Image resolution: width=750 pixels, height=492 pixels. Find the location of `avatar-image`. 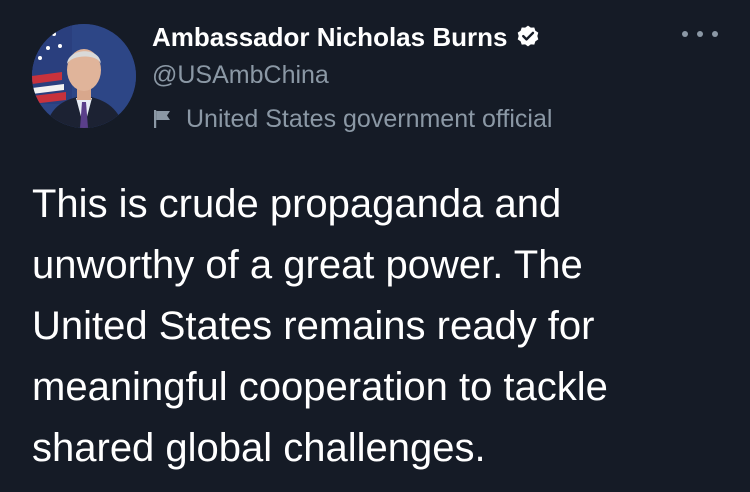

avatar-image is located at coordinates (84, 76).